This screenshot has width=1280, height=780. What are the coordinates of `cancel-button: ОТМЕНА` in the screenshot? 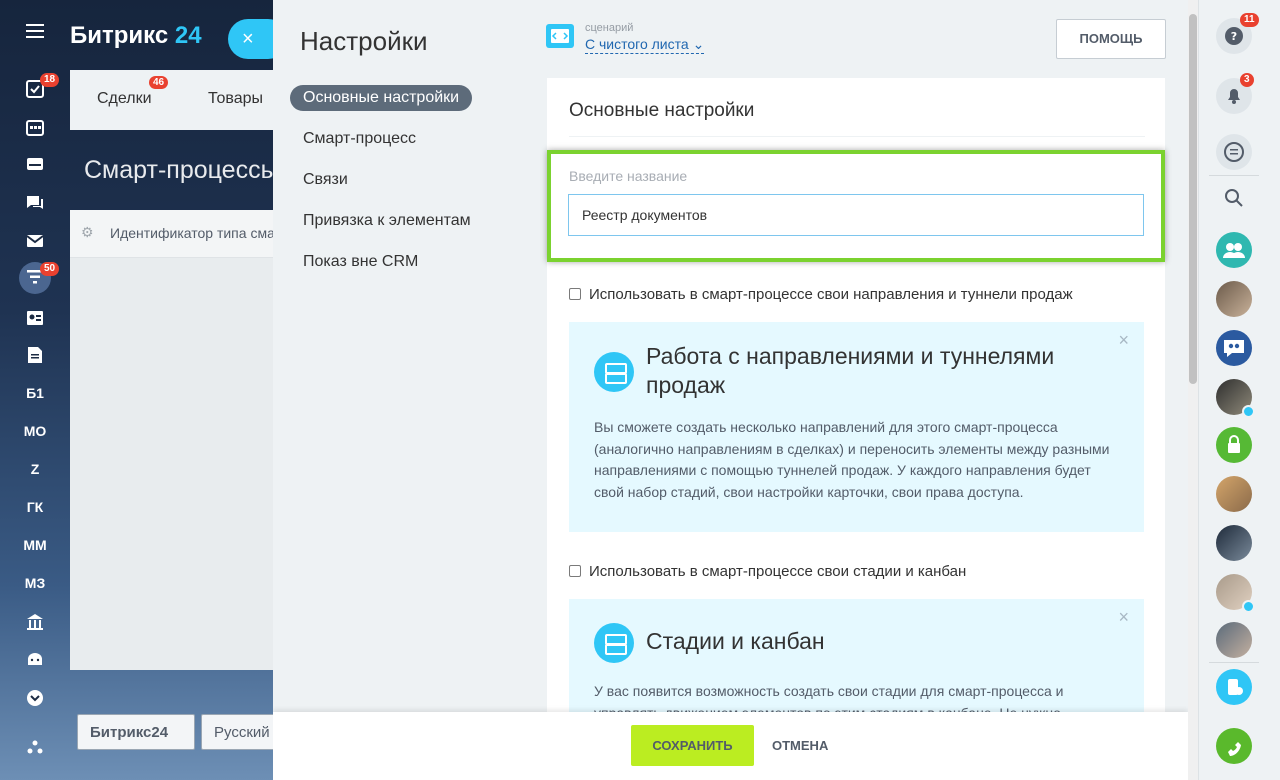 It's located at (800, 745).